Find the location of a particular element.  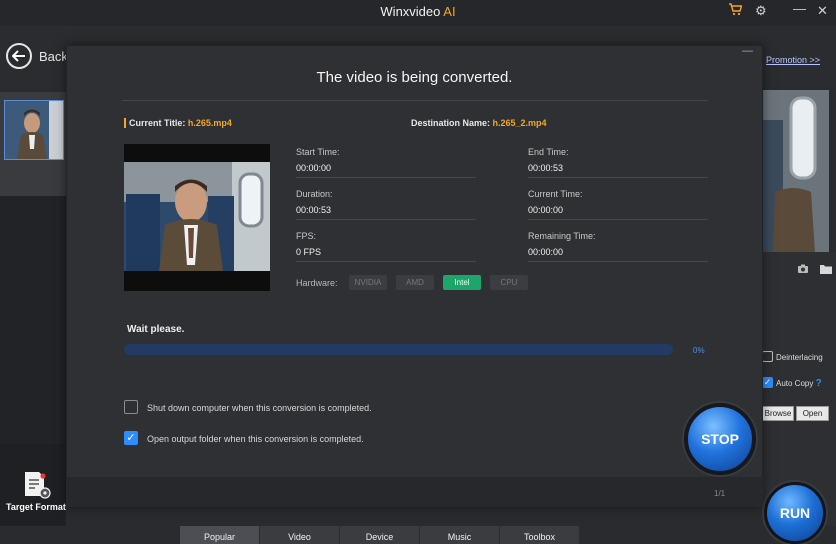

back-button is located at coordinates (19, 56).